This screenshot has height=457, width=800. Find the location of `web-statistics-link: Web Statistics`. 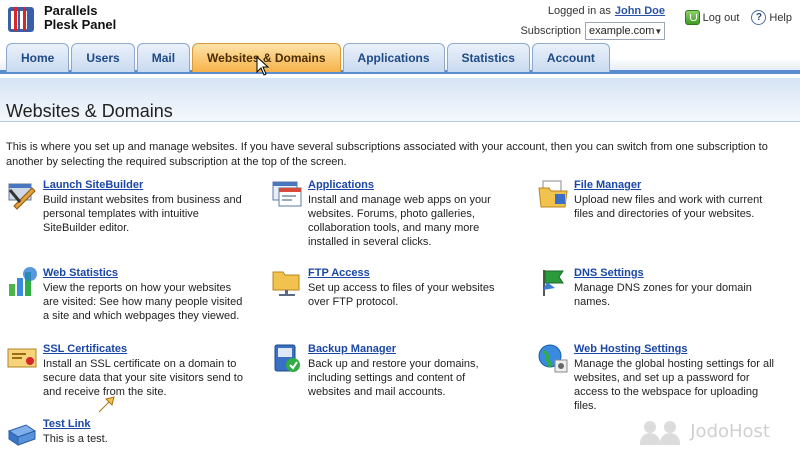

web-statistics-link: Web Statistics is located at coordinates (144, 273).